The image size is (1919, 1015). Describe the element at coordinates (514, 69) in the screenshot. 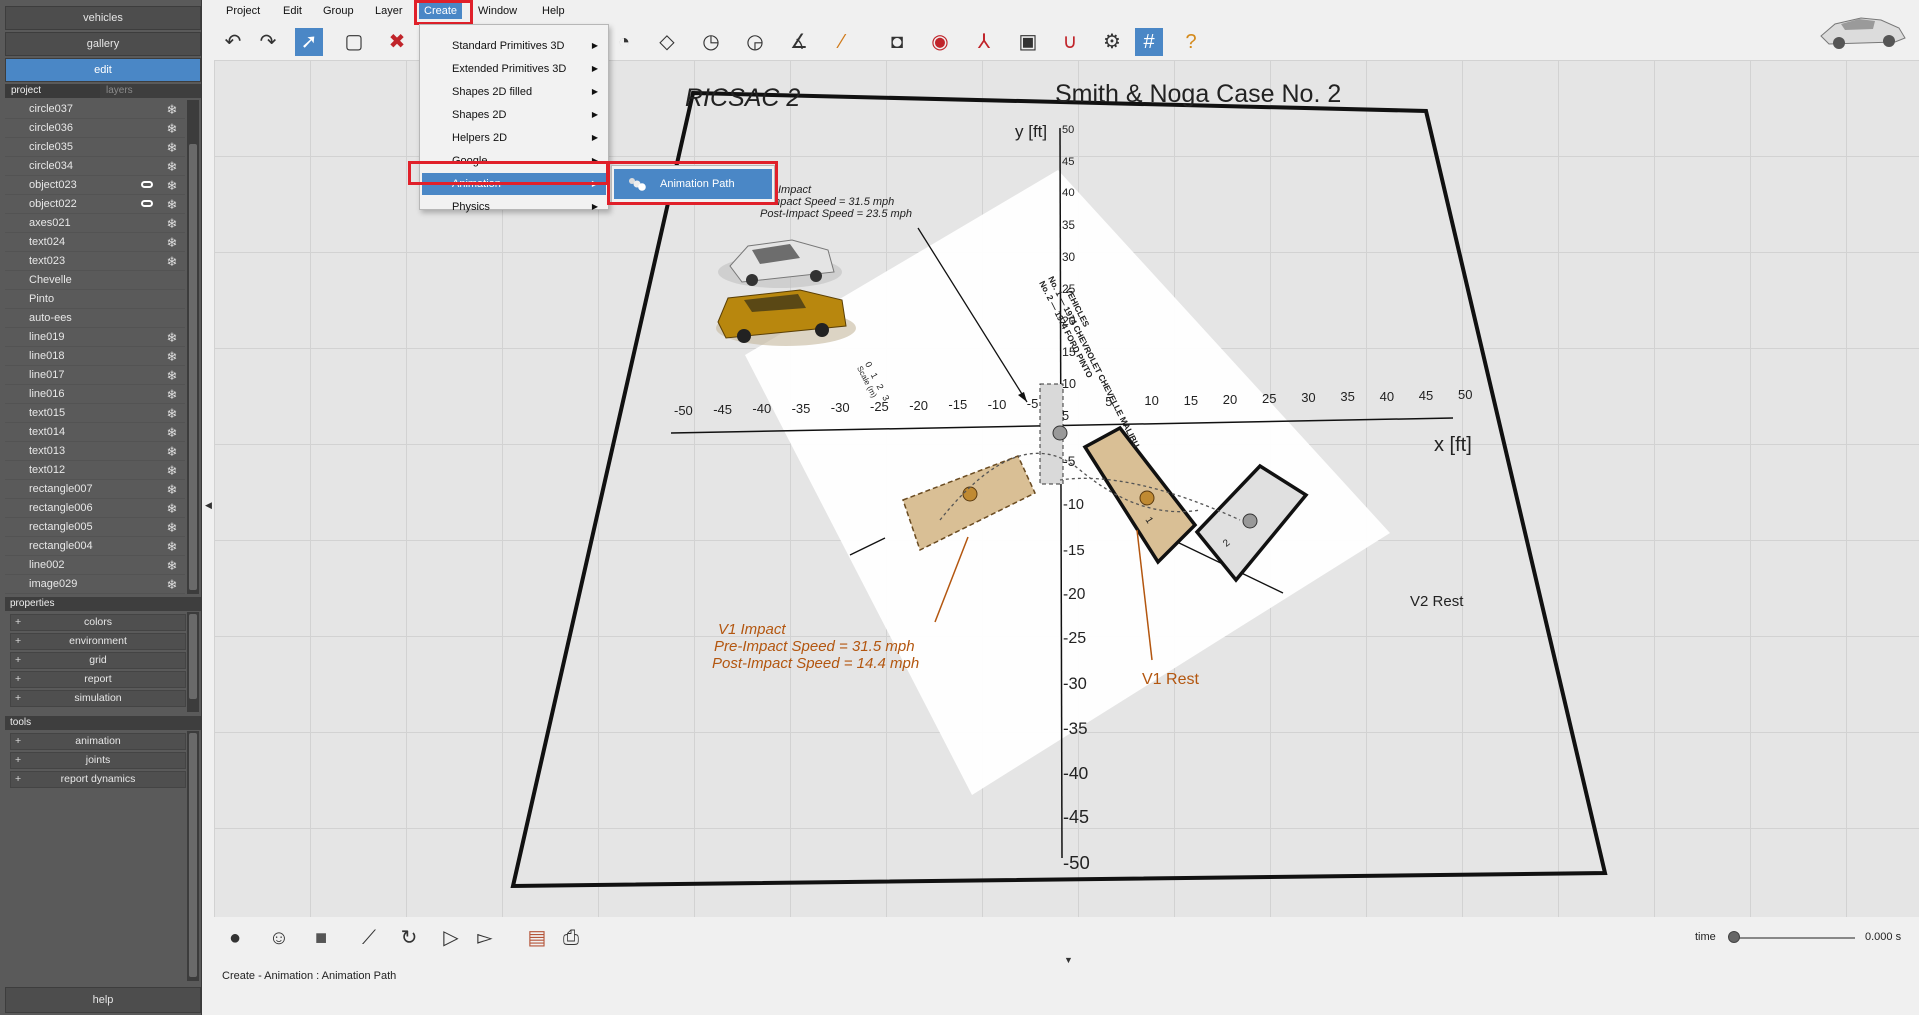

I see `create-menu-item-extended-primitives-3d: Extended Primitives 3D ▶` at that location.